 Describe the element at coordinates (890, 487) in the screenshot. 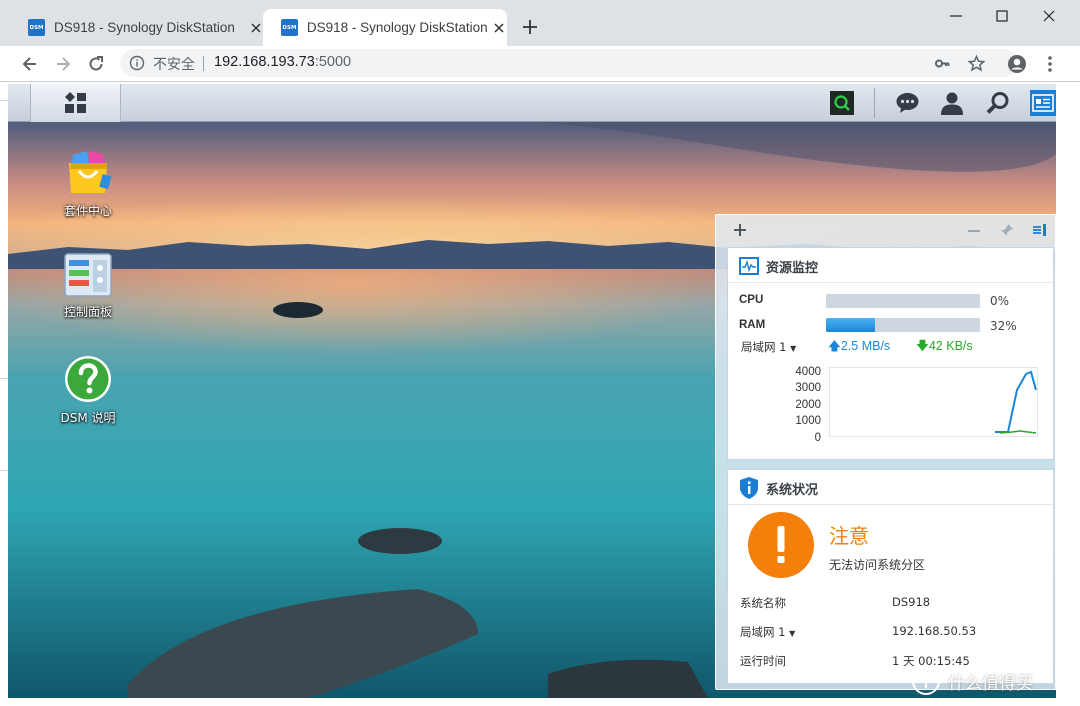

I see `widget-header: 系统状况` at that location.